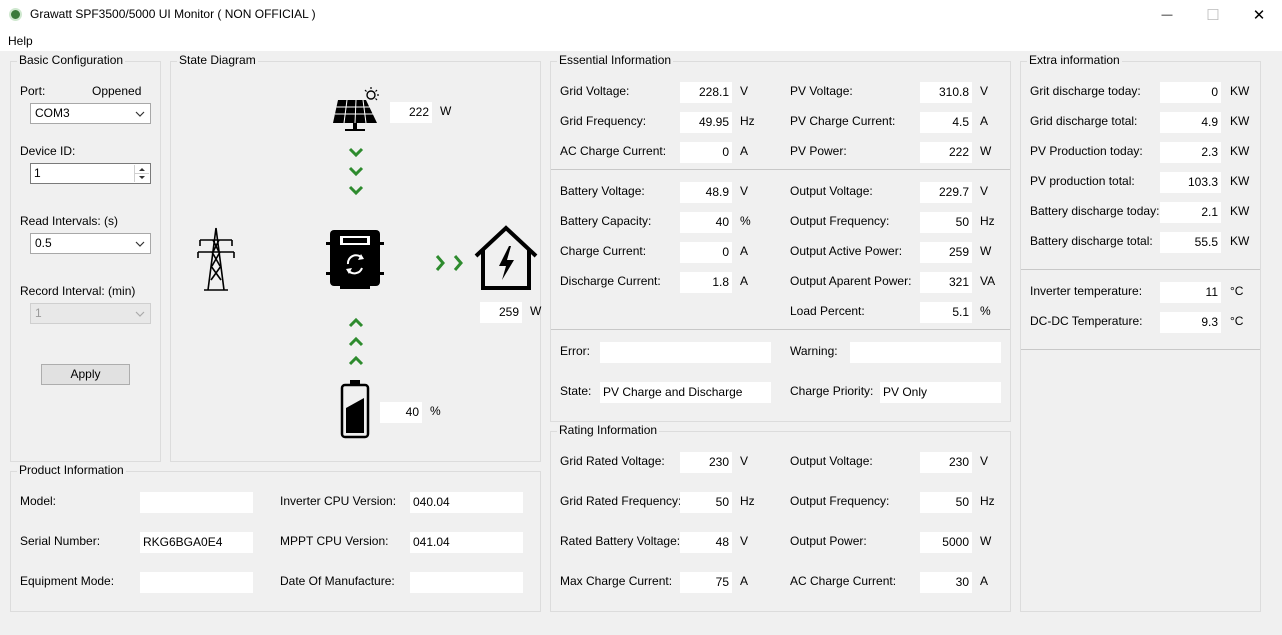 This screenshot has width=1282, height=635. Describe the element at coordinates (946, 122) in the screenshot. I see `pv-charge-current-value: 4.5` at that location.